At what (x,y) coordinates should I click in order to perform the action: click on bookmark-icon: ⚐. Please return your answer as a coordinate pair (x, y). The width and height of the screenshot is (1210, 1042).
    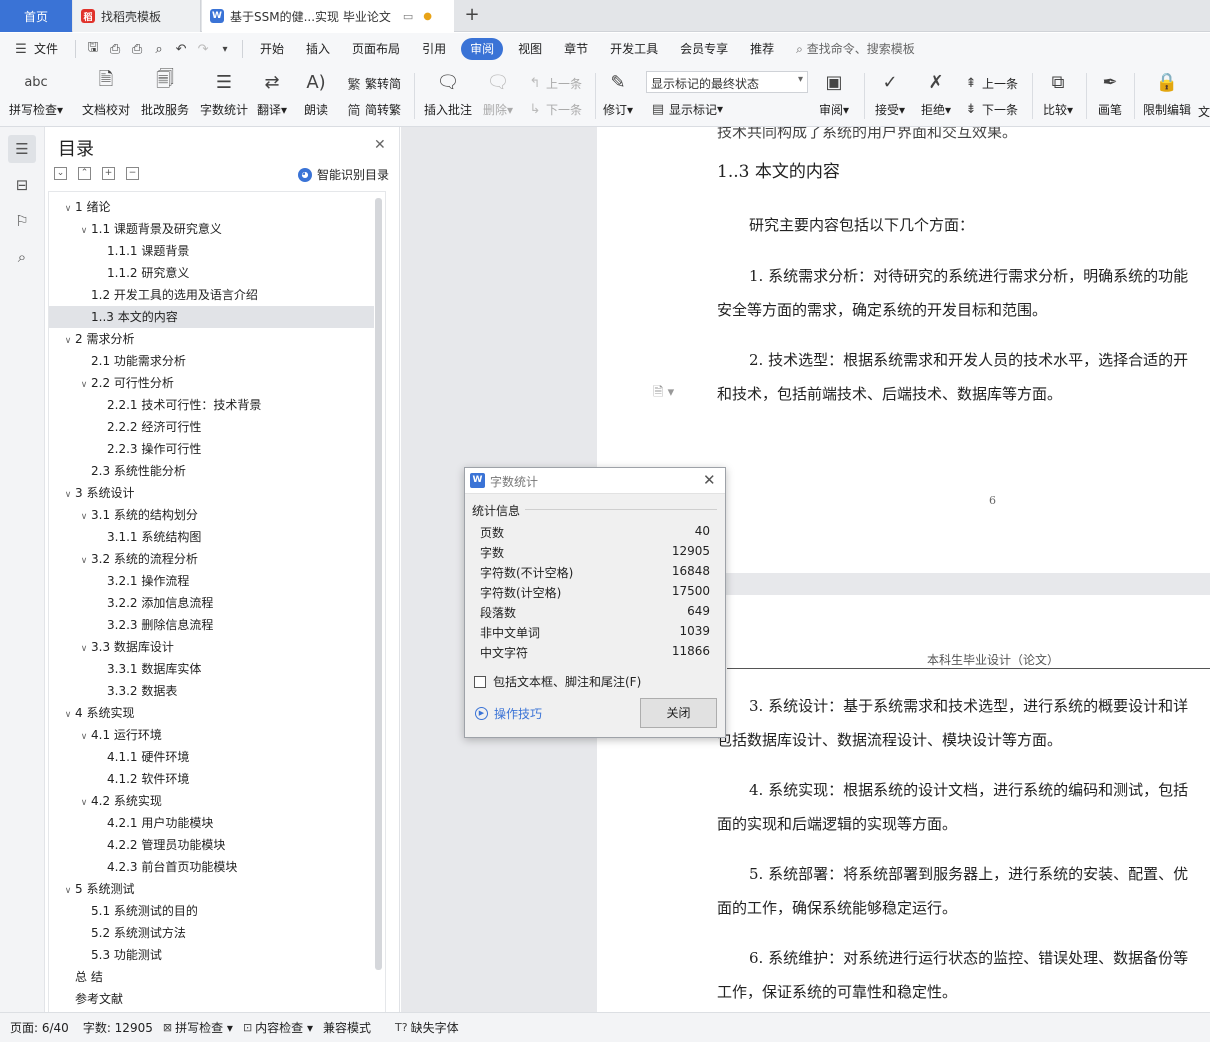
    Looking at the image, I should click on (22, 221).